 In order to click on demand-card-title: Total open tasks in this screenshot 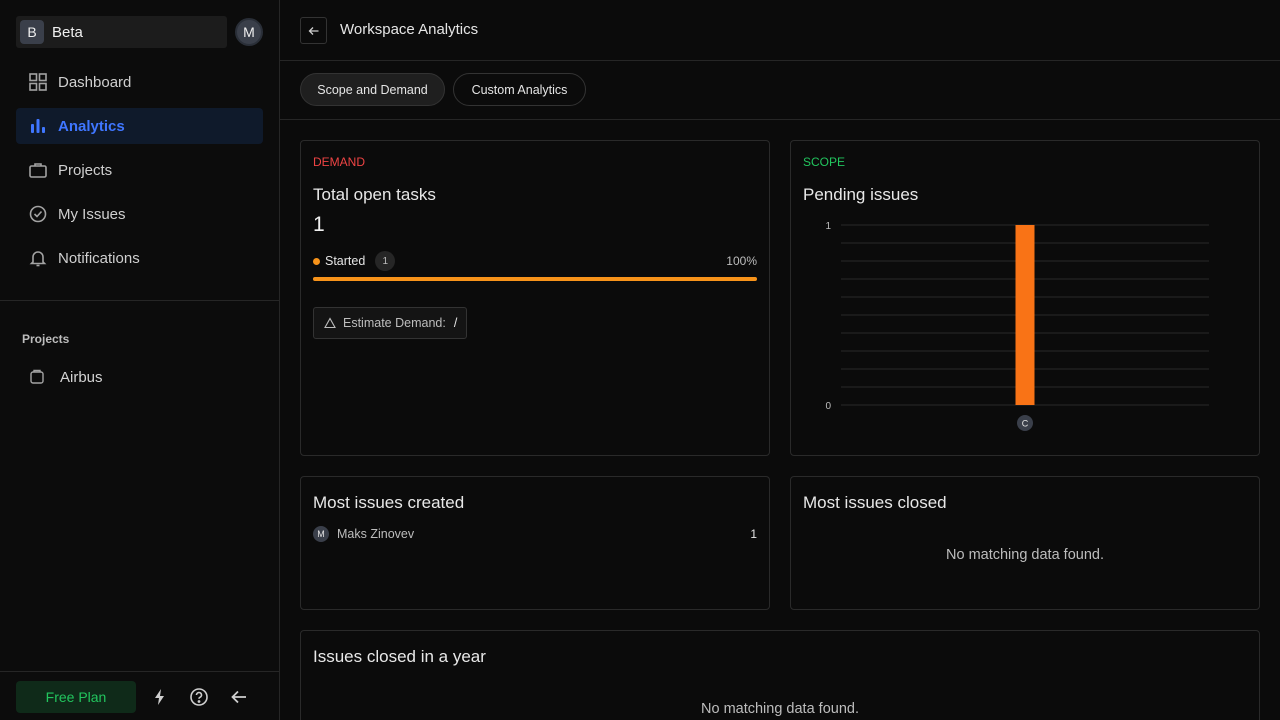, I will do `click(374, 194)`.